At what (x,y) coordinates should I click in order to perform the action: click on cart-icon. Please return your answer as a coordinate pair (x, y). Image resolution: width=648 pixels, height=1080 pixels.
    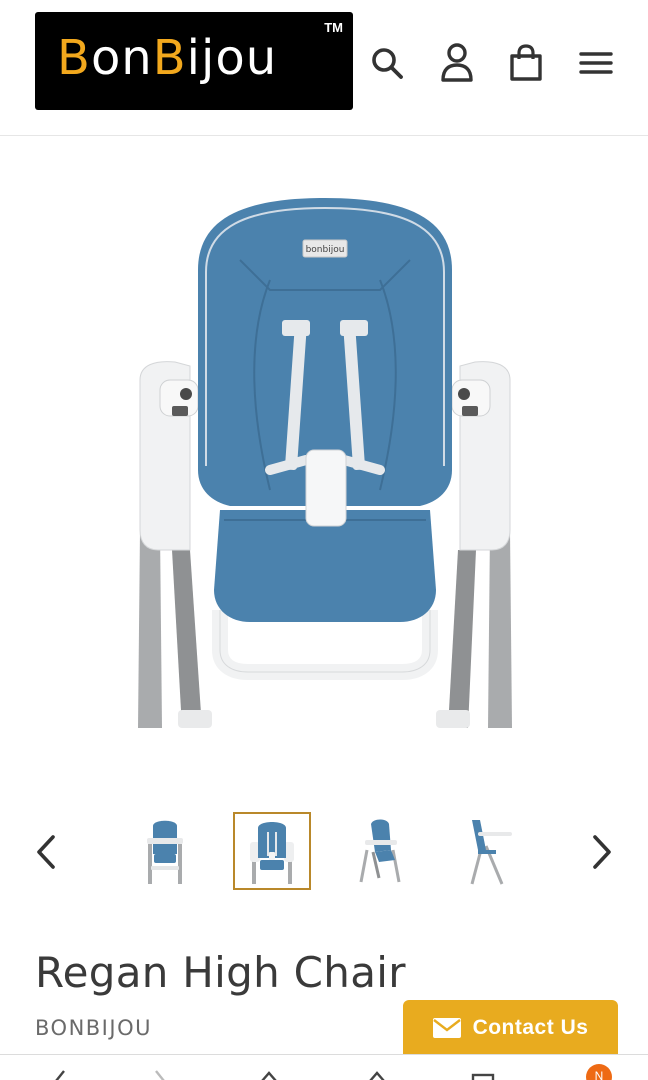
    Looking at the image, I should click on (526, 63).